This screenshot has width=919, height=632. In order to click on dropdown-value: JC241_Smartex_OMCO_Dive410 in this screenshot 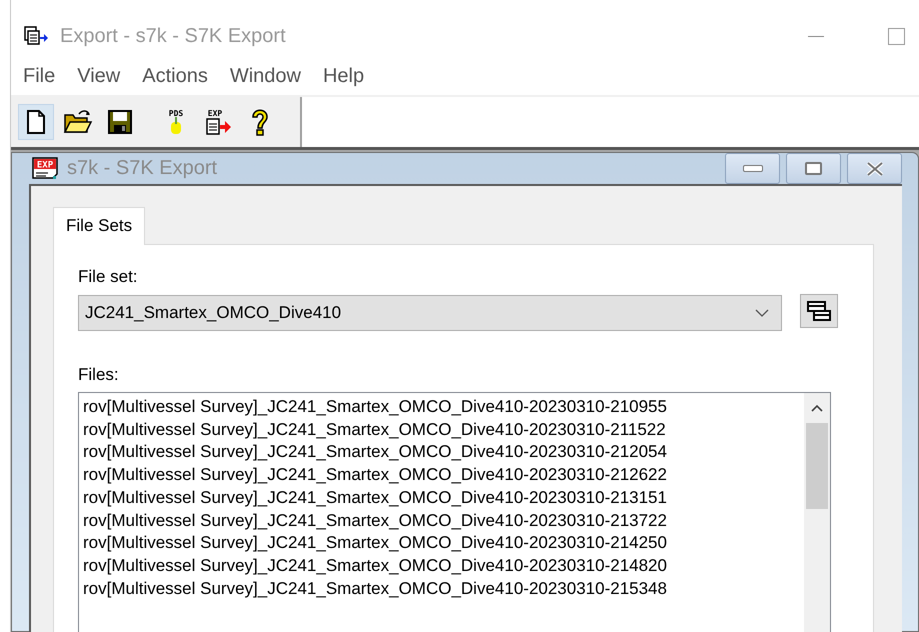, I will do `click(213, 313)`.